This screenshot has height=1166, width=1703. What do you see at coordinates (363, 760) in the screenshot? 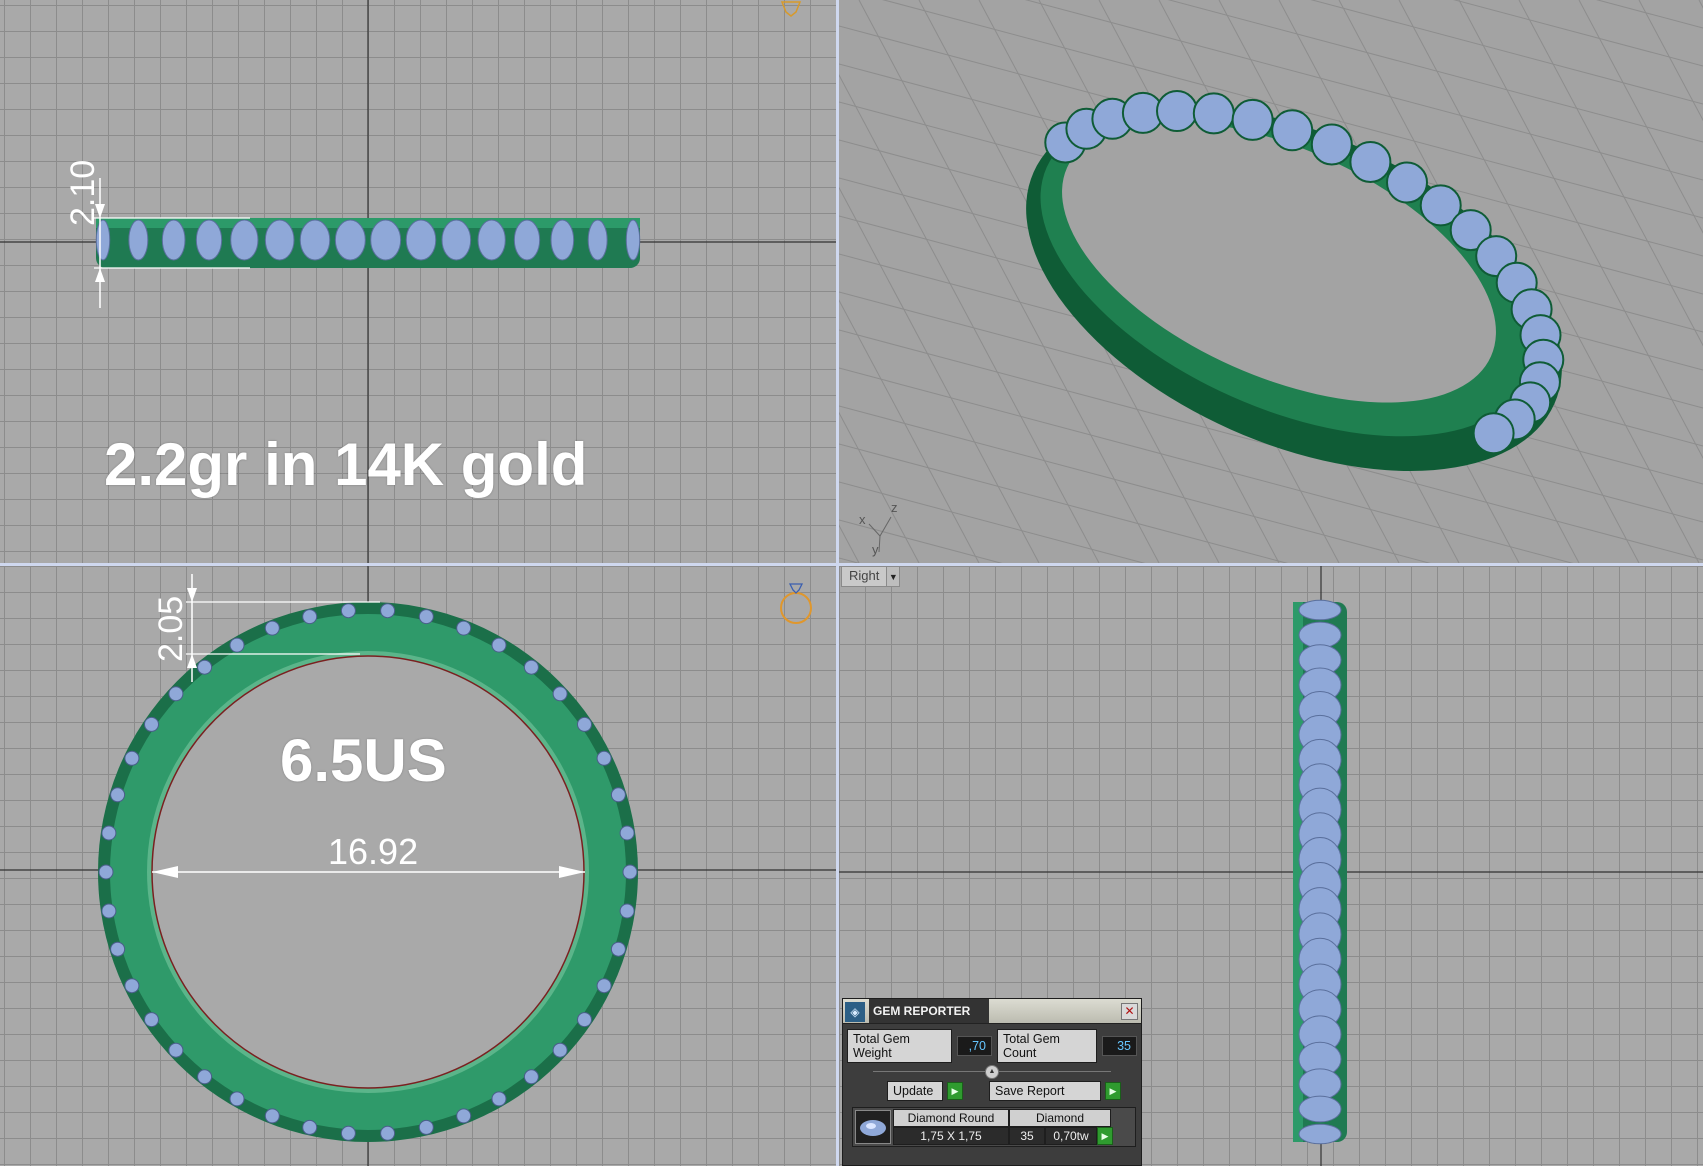
I see `size-annotation: 6.5US` at bounding box center [363, 760].